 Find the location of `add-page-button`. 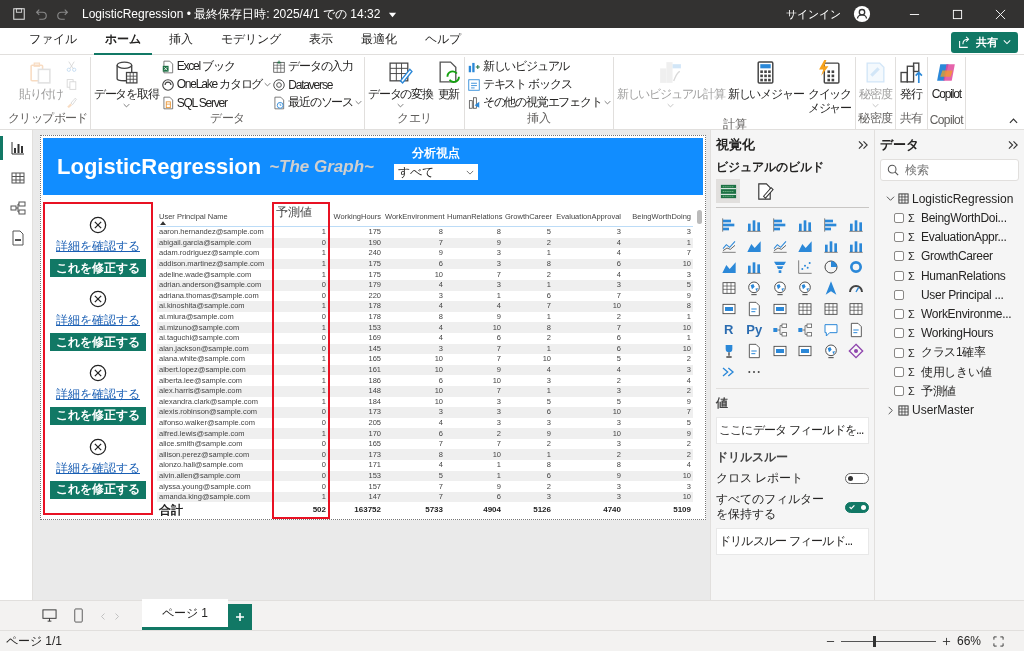

add-page-button is located at coordinates (240, 617).